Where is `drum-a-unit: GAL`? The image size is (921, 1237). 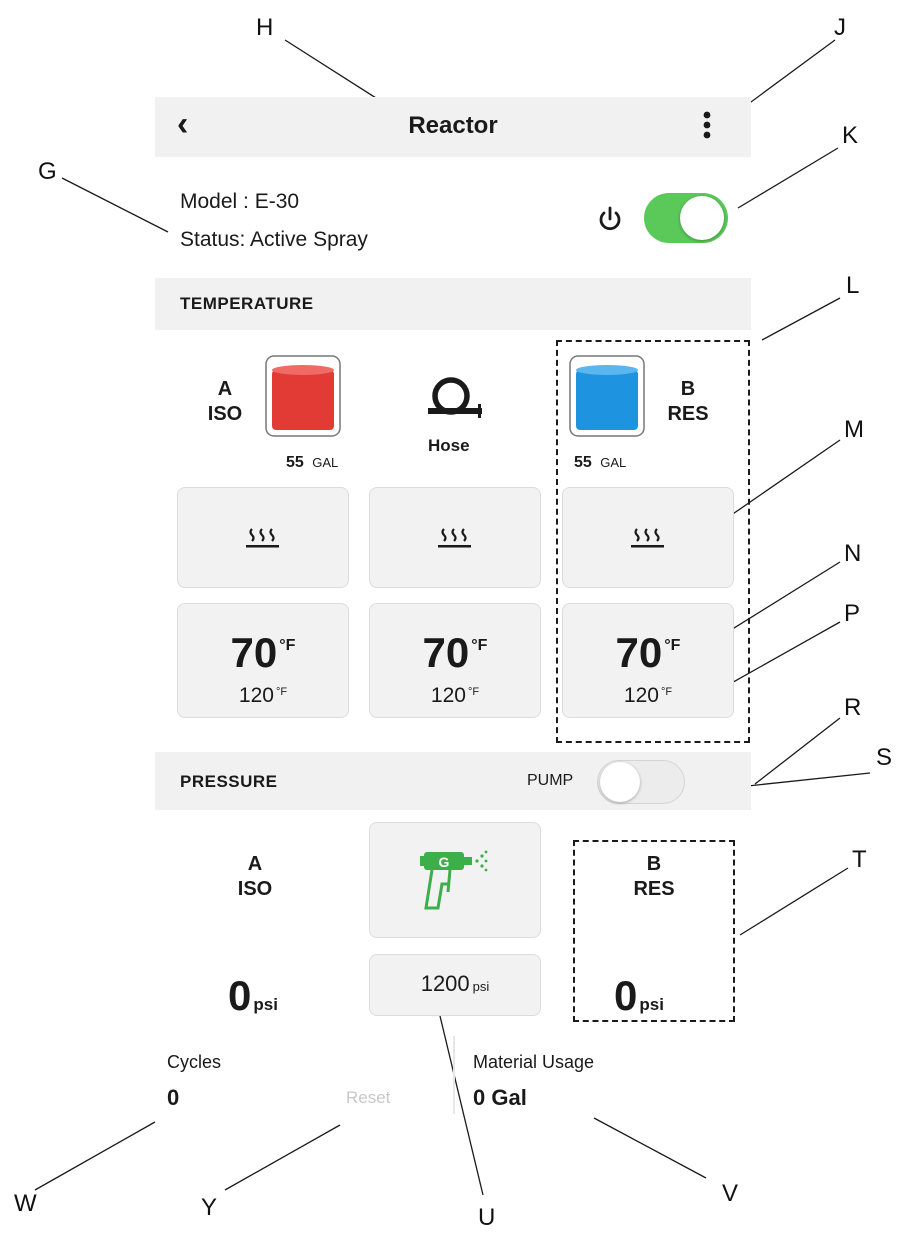
drum-a-unit: GAL is located at coordinates (325, 462).